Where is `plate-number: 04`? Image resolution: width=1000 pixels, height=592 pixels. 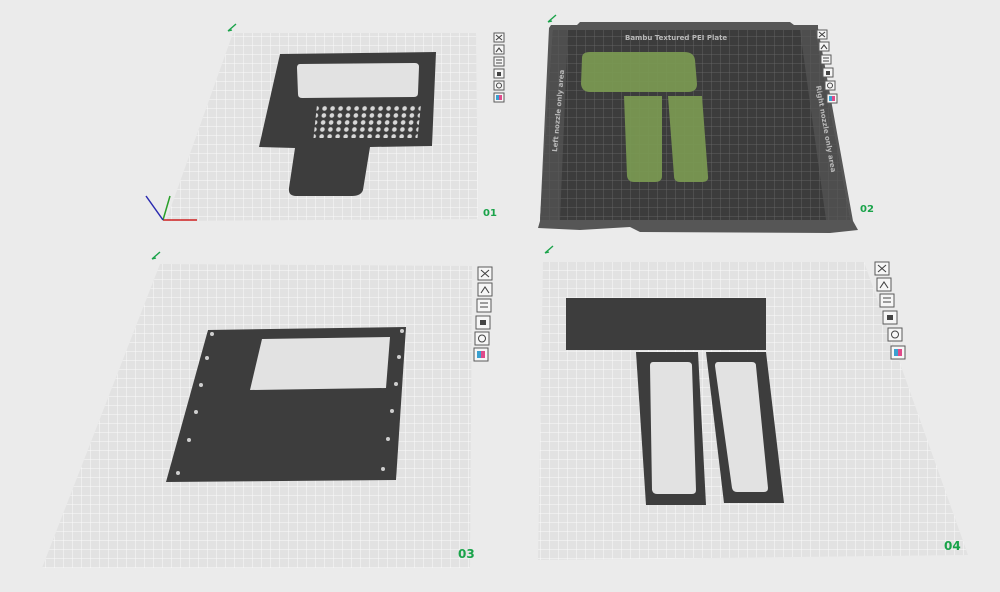 plate-number: 04 is located at coordinates (952, 546).